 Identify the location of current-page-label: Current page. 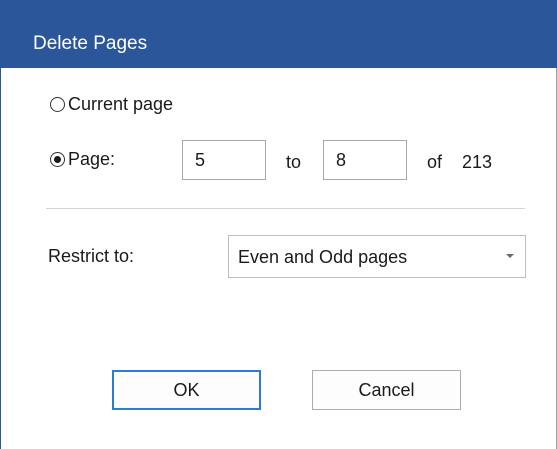
(121, 104).